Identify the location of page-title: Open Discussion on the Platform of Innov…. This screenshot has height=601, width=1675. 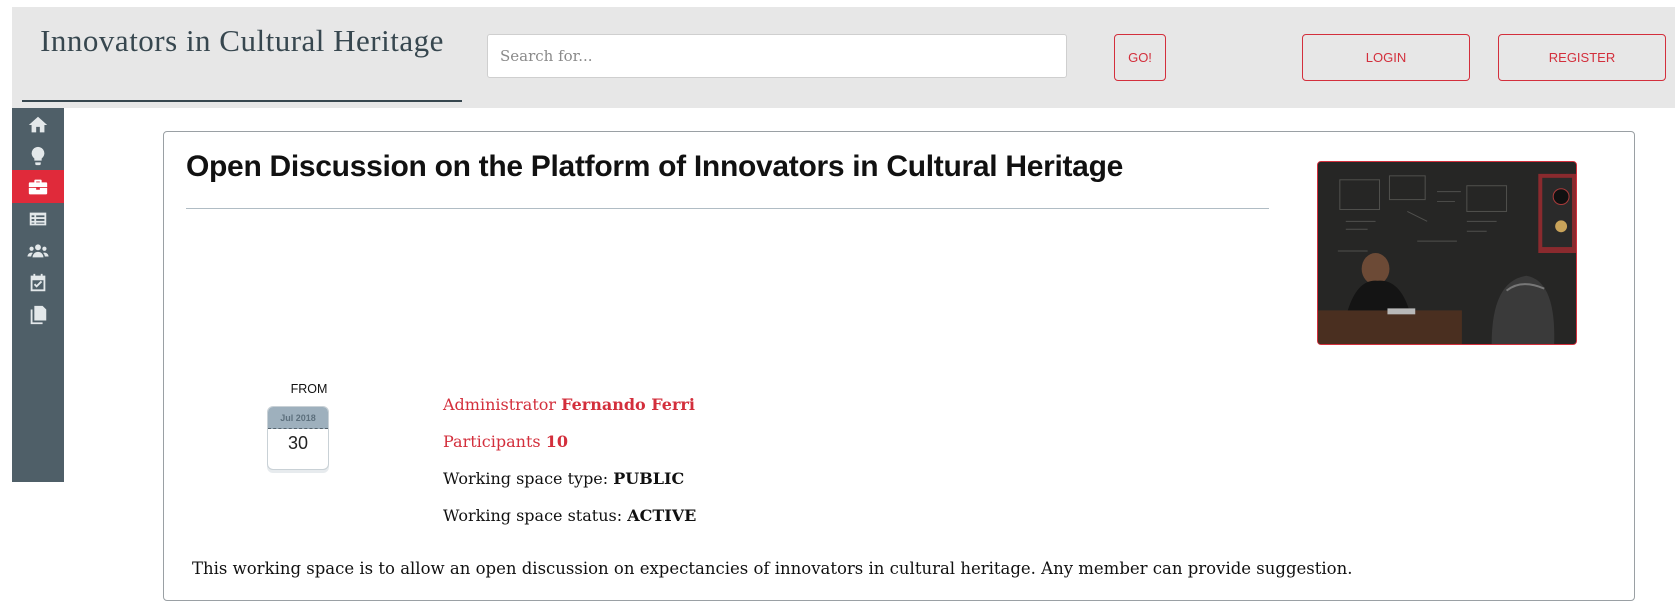
(654, 166).